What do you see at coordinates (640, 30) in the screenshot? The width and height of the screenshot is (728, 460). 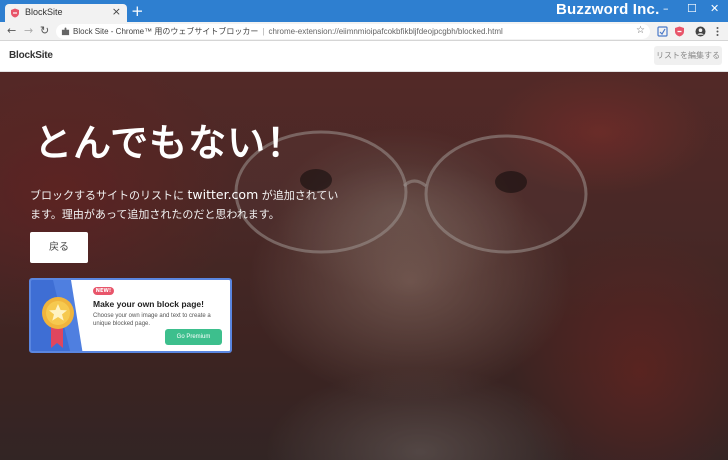 I see `bookmark-star-icon: ☆` at bounding box center [640, 30].